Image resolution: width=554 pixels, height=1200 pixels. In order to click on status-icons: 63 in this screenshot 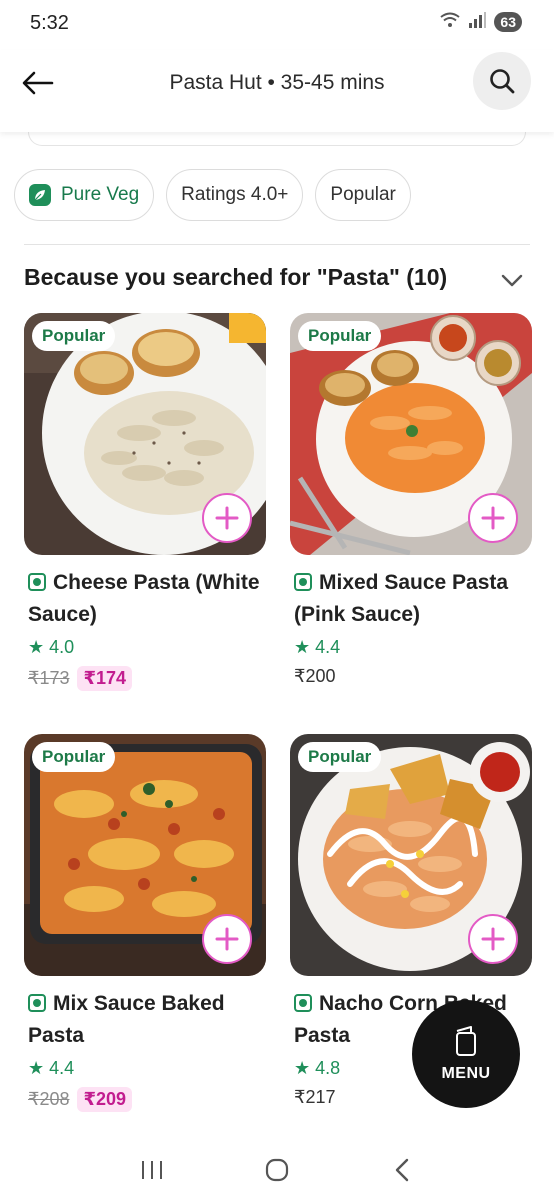, I will do `click(481, 22)`.